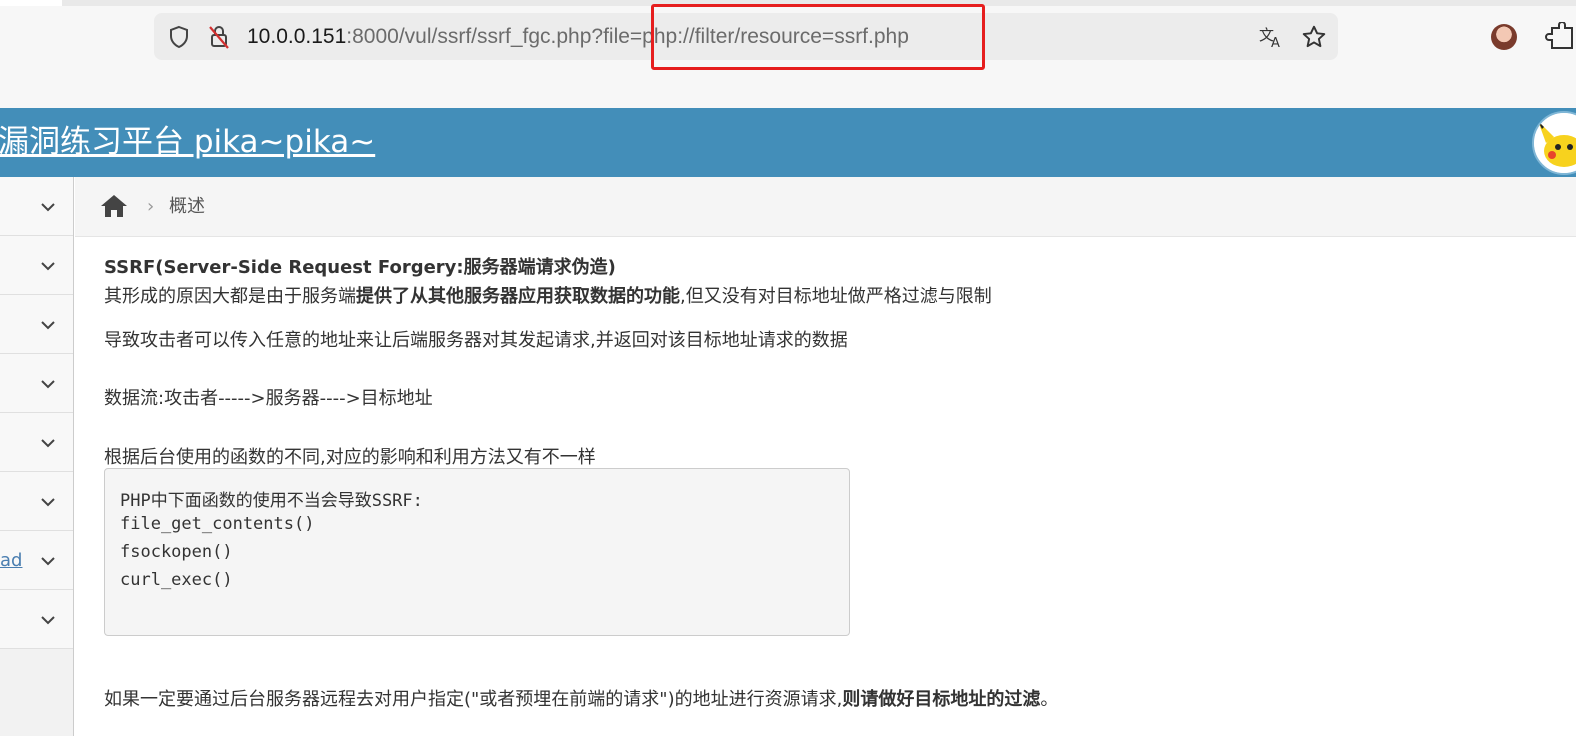 This screenshot has width=1576, height=736. Describe the element at coordinates (1275, 42) in the screenshot. I see `svg-text: A` at that location.